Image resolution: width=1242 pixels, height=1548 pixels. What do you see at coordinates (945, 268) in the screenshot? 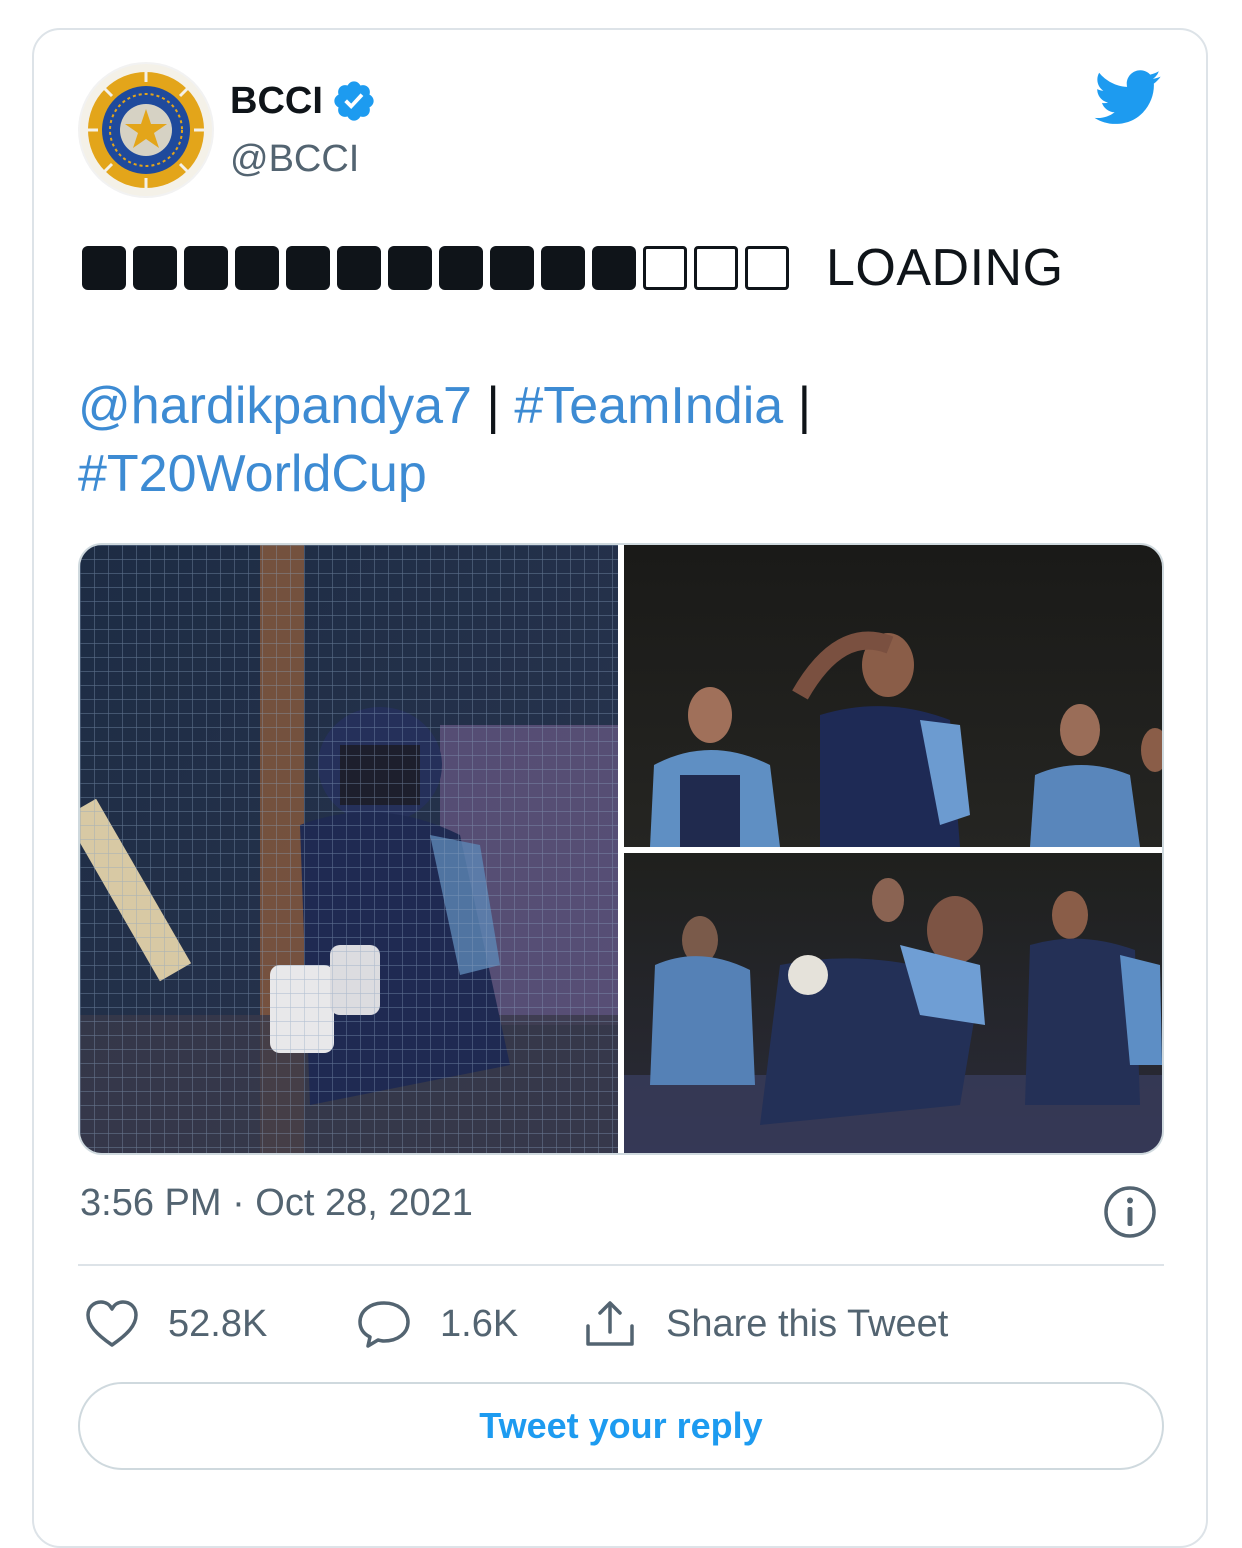
I see `loading-label: LOADING` at bounding box center [945, 268].